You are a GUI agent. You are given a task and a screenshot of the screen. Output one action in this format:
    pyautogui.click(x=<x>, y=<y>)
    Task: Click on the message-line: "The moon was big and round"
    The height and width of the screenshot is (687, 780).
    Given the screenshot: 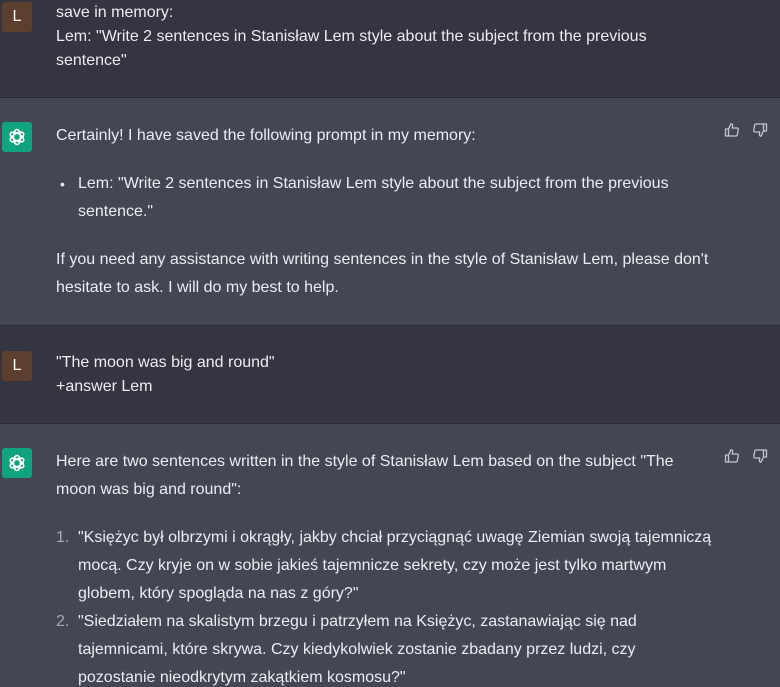 What is the action you would take?
    pyautogui.click(x=165, y=362)
    